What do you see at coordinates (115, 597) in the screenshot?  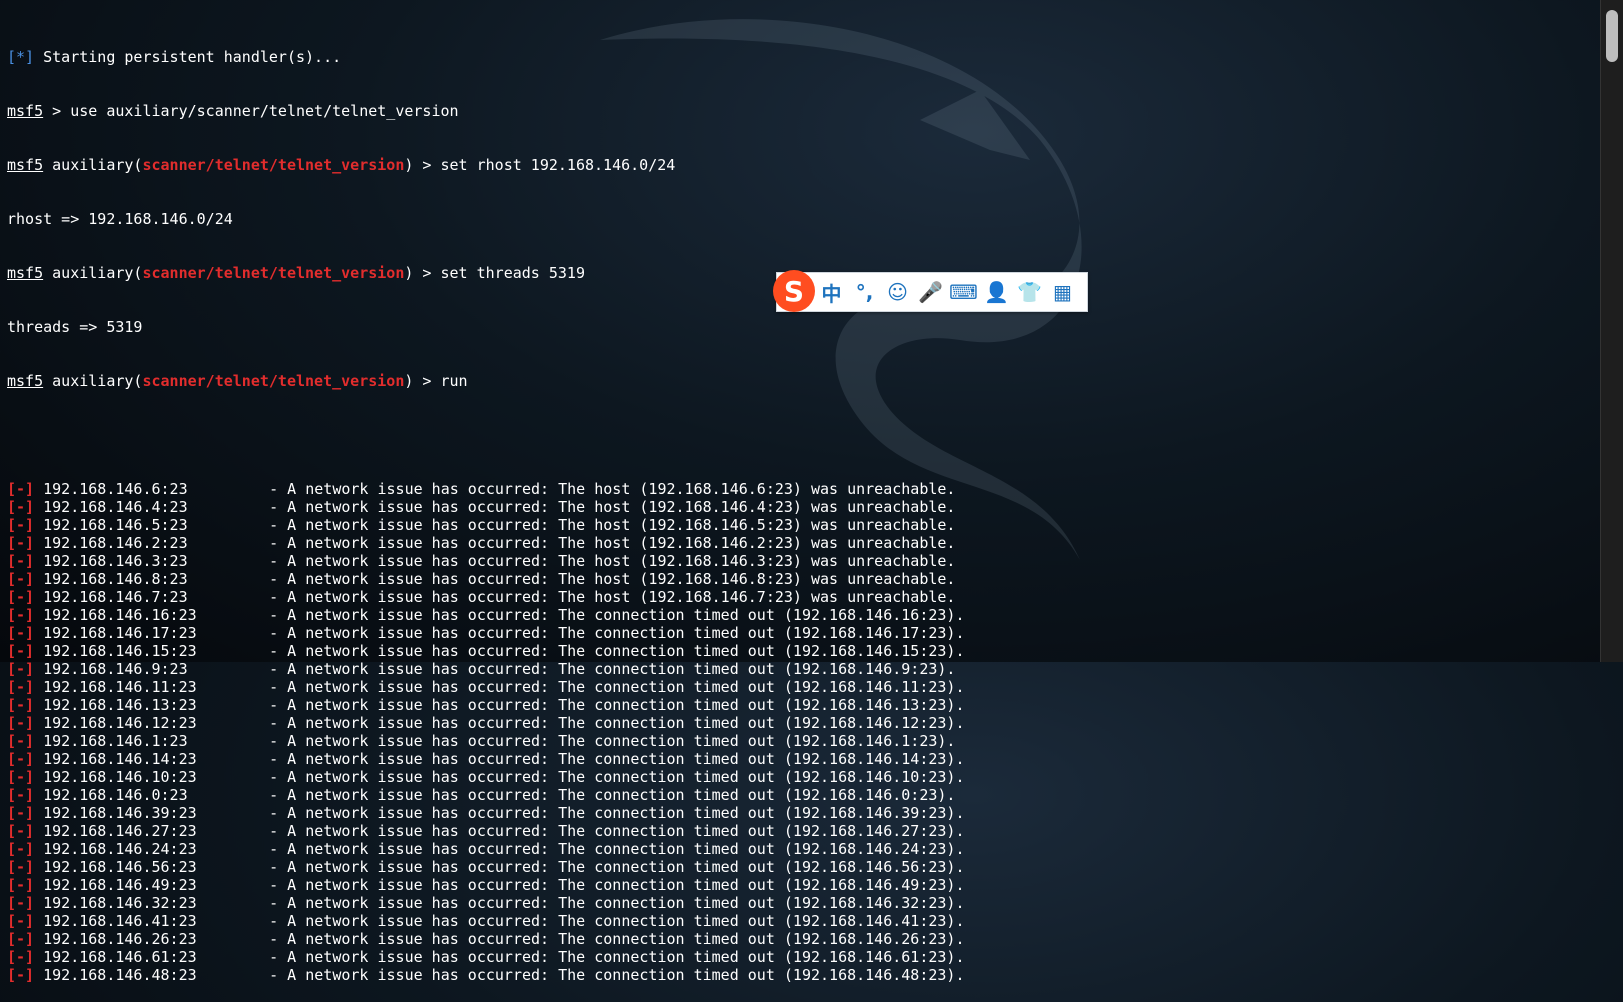 I see `result-ip: 192.168.146.7:23` at bounding box center [115, 597].